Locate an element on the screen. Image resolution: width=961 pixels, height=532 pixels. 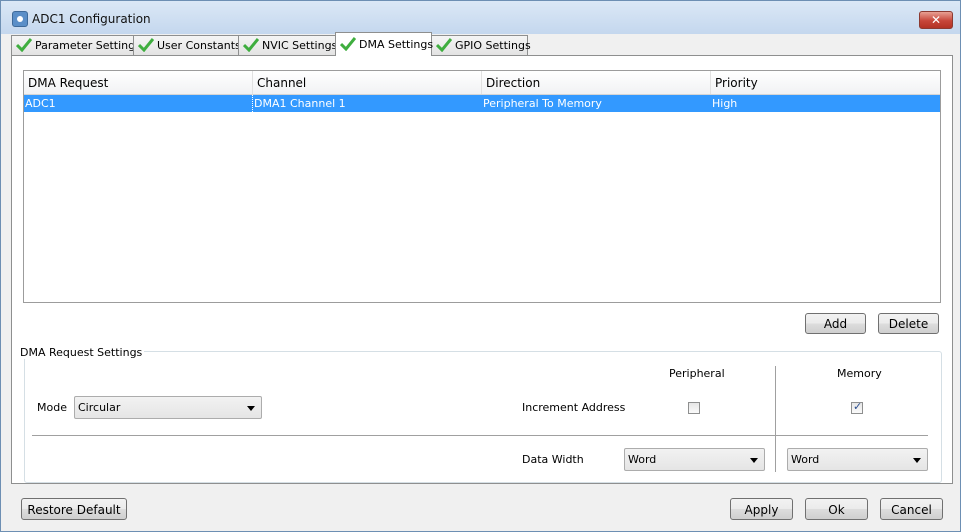
tab-parameter-settings: Parameter Settings is located at coordinates (76, 45).